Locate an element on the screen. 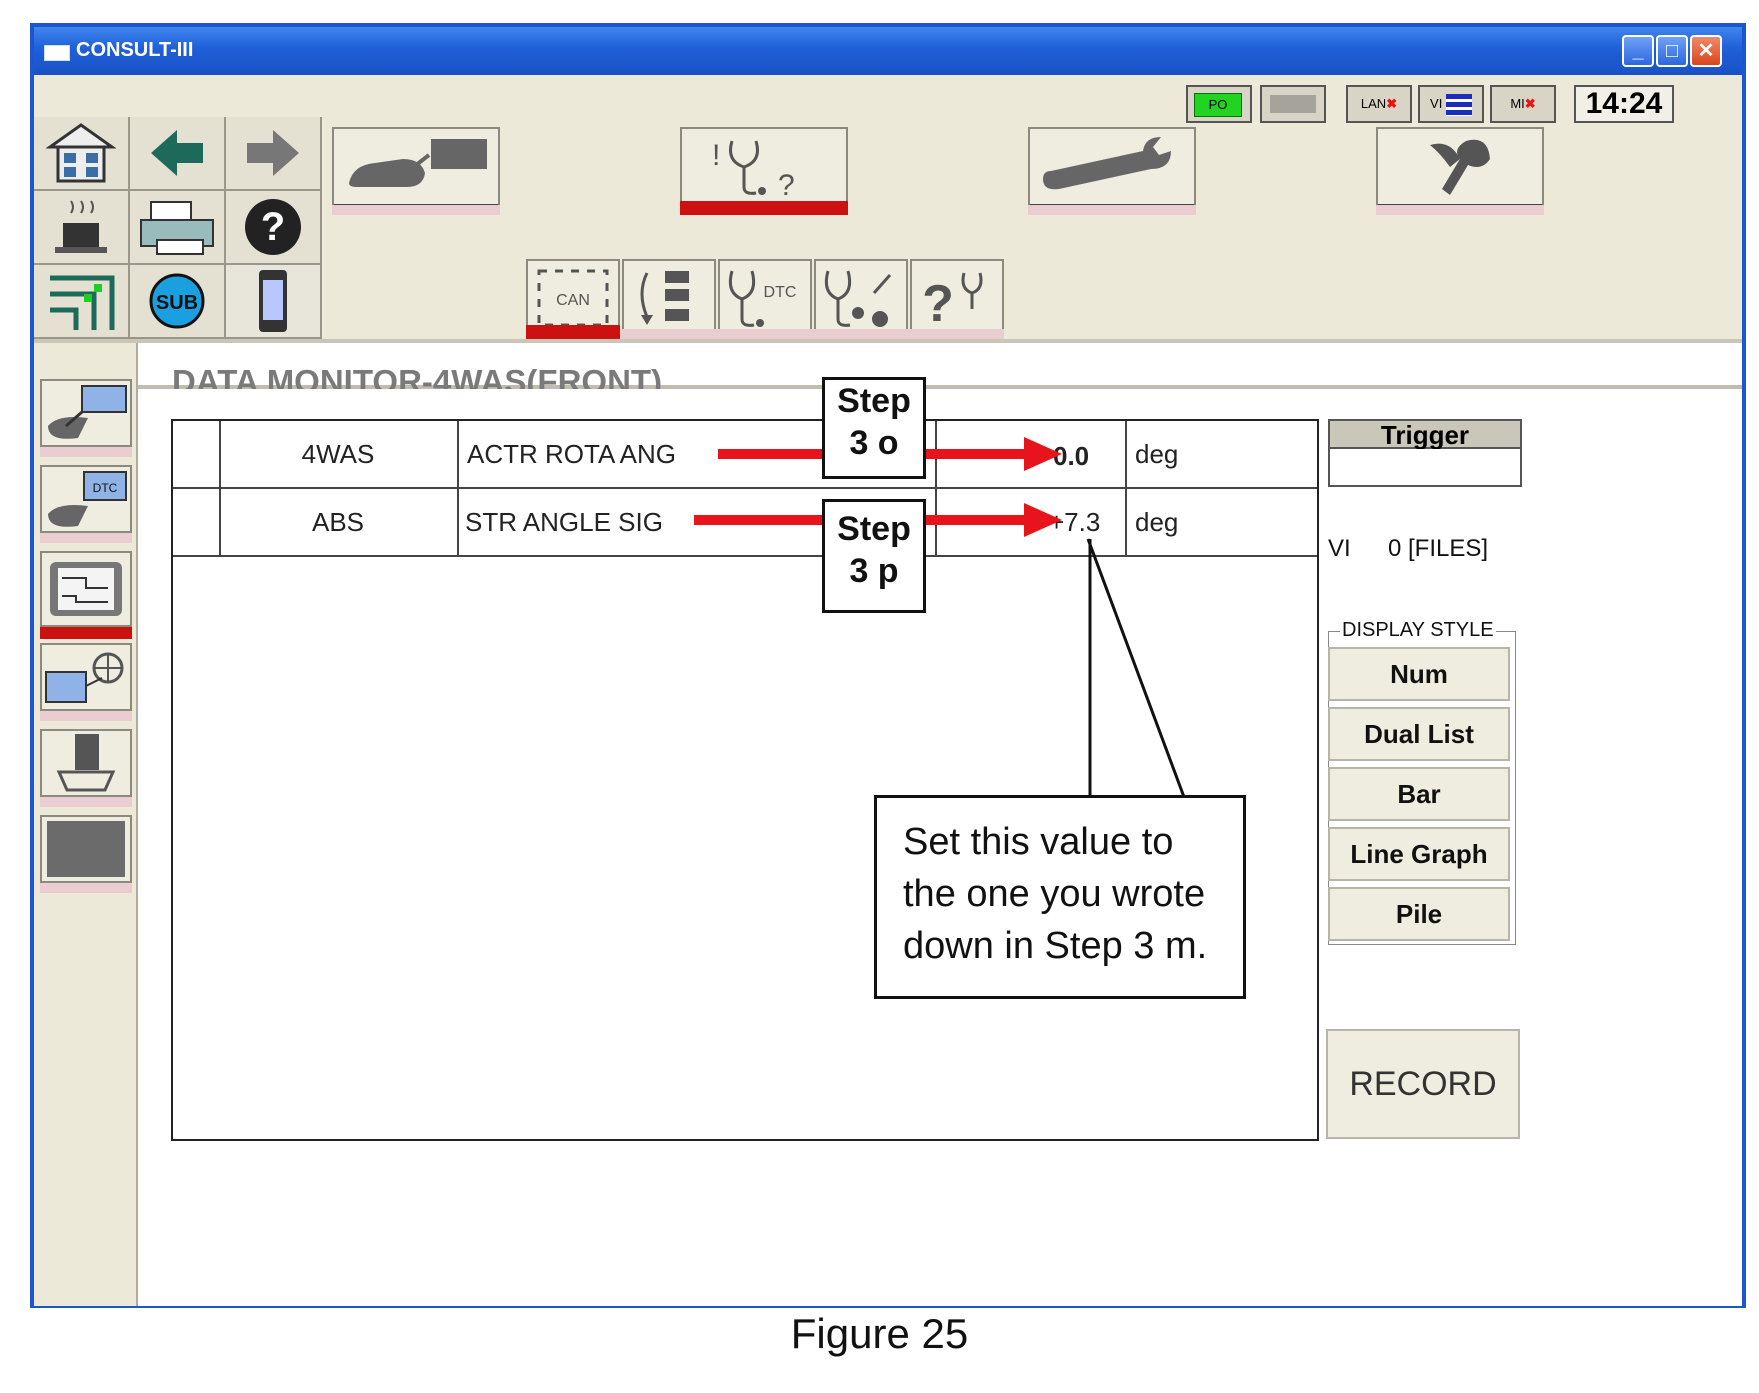 The height and width of the screenshot is (1393, 1759). step-3o-callout: Step 3 o is located at coordinates (874, 428).